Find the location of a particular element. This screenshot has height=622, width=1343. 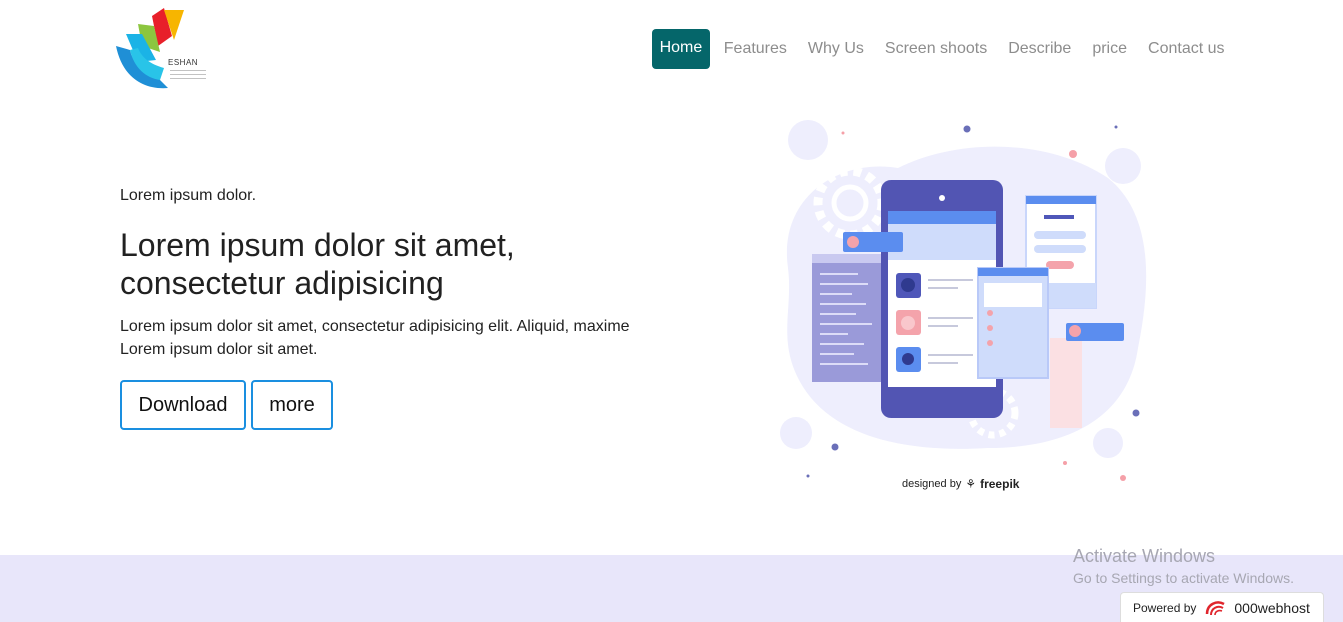

nav-screen-shoots: Screen shoots is located at coordinates (935, 49).